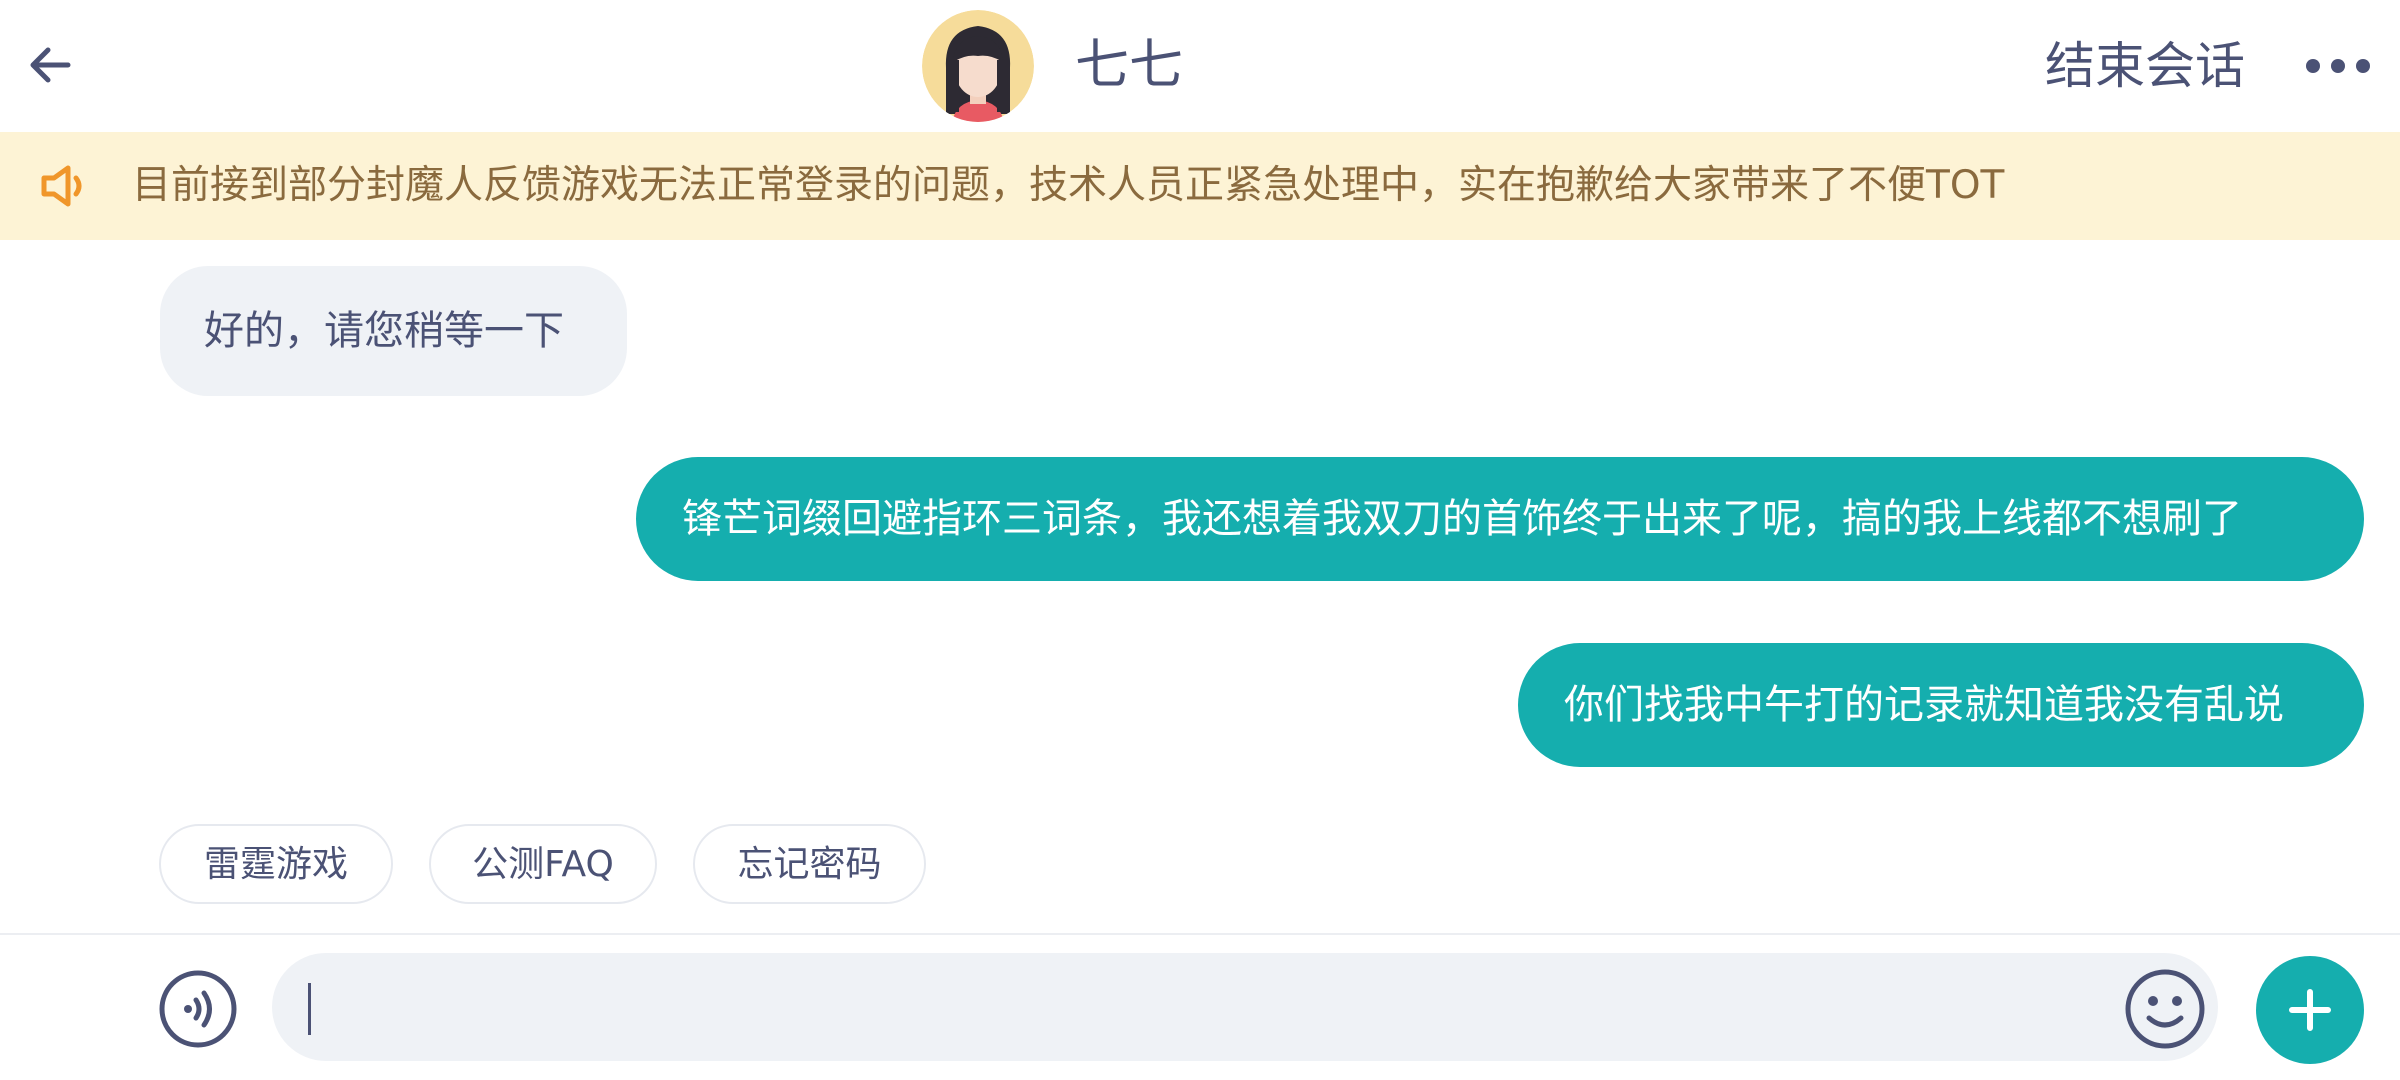 The width and height of the screenshot is (2400, 1080). I want to click on back-button, so click(50, 65).